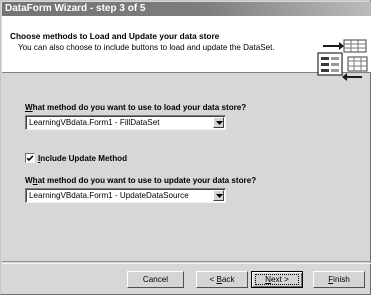 This screenshot has width=373, height=297. I want to click on include-update-label-text: nclude Update Method, so click(84, 158).